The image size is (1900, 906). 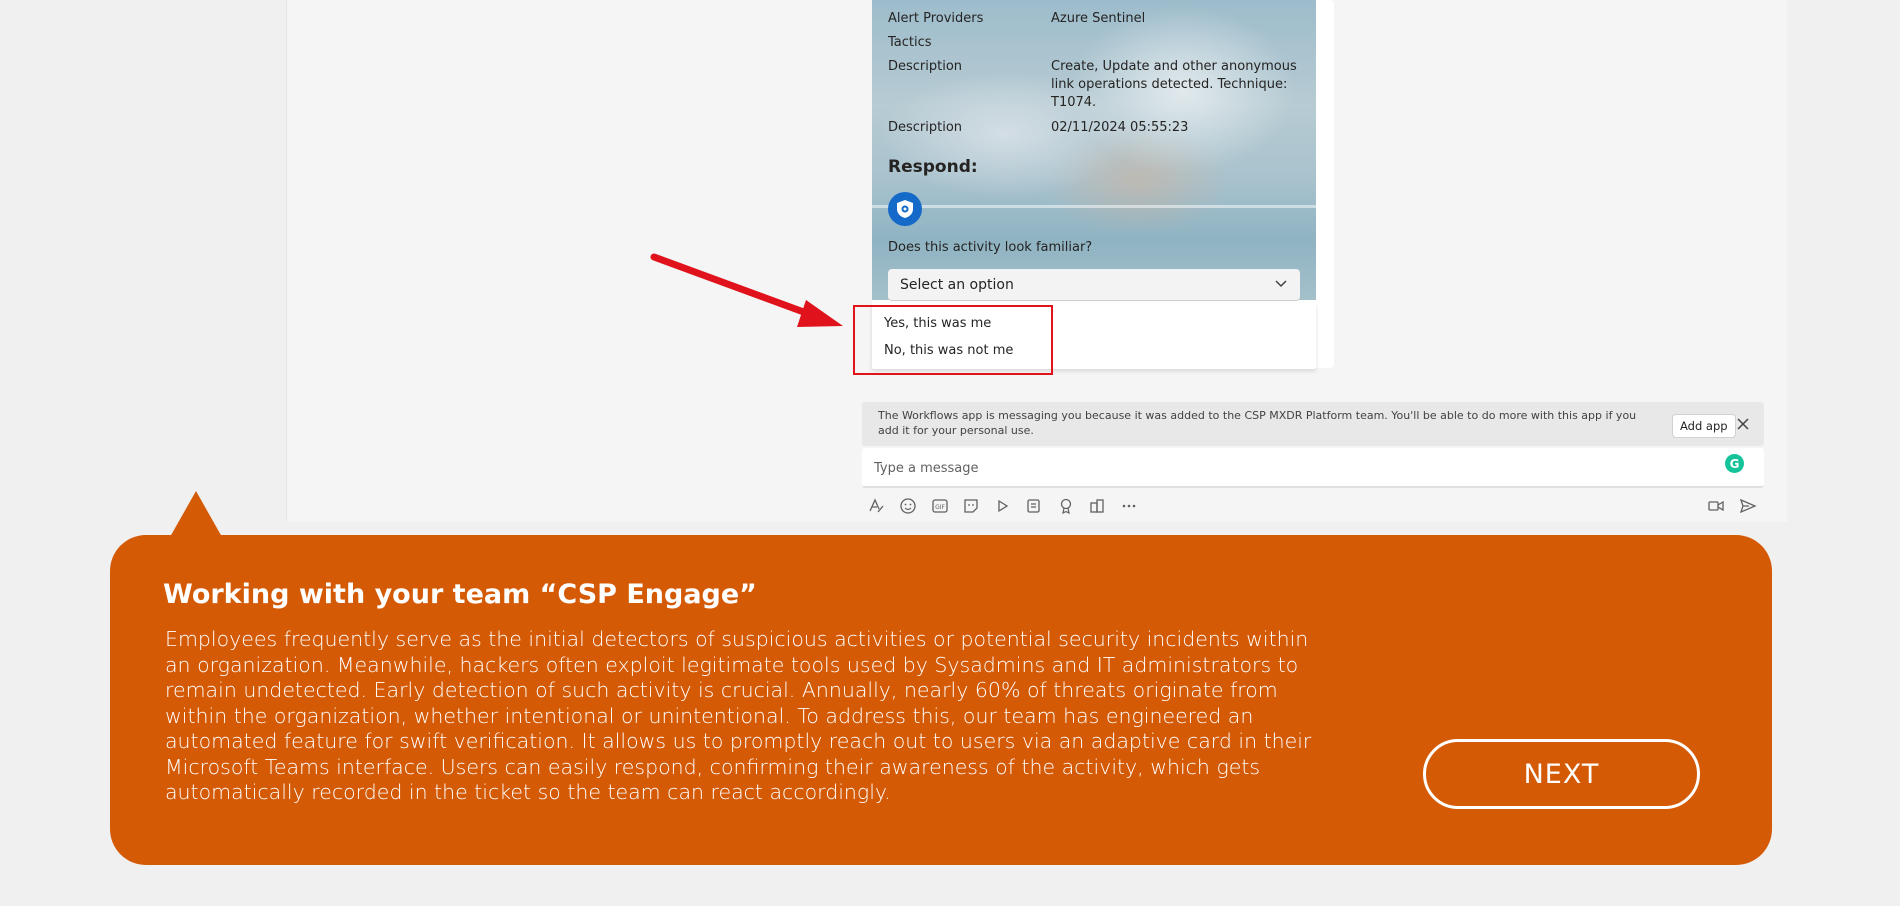 What do you see at coordinates (1098, 18) in the screenshot?
I see `fact-value: Azure Sentinel` at bounding box center [1098, 18].